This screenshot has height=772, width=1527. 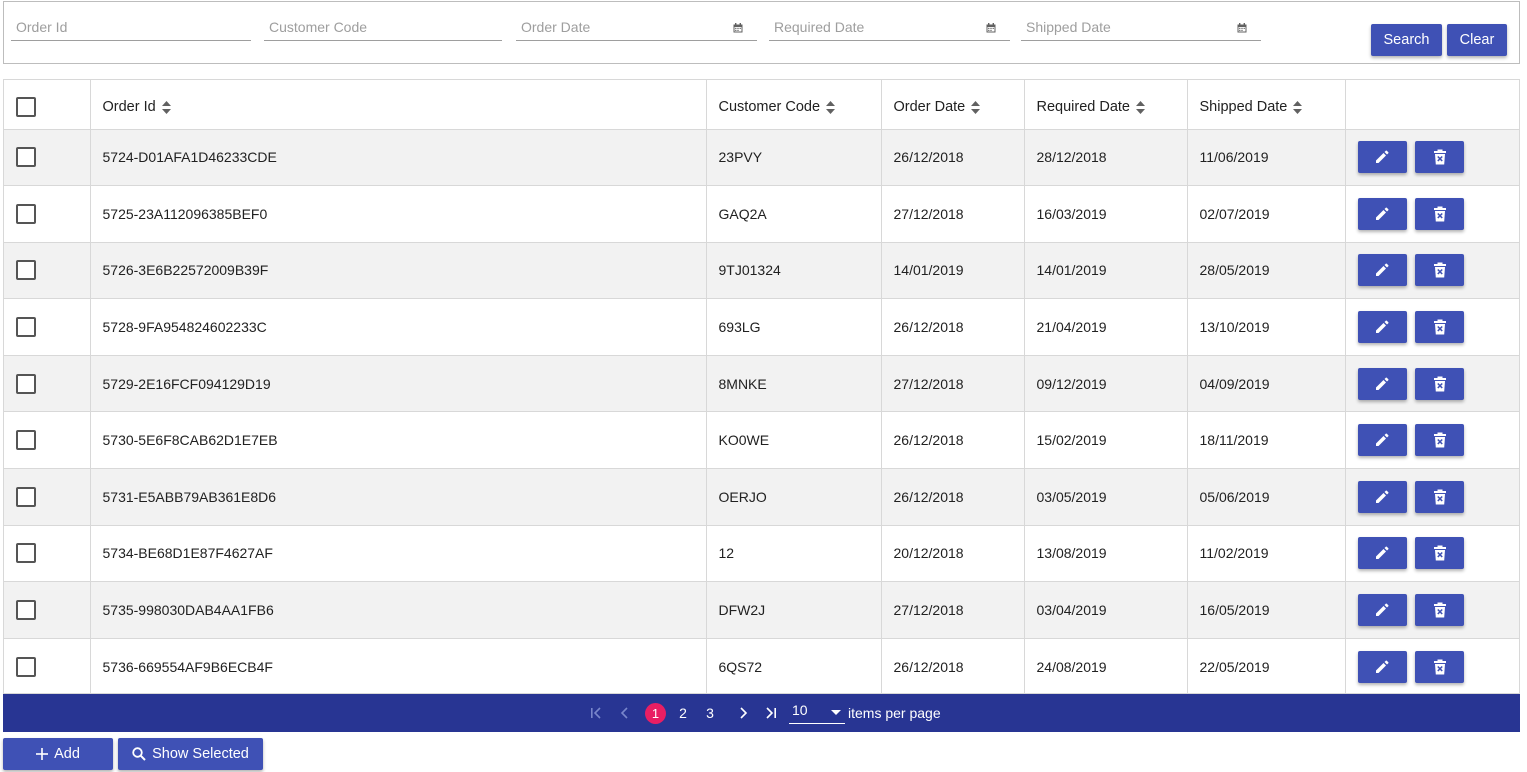 What do you see at coordinates (1266, 327) in the screenshot?
I see `shipped-date-cell: 13/10/2019` at bounding box center [1266, 327].